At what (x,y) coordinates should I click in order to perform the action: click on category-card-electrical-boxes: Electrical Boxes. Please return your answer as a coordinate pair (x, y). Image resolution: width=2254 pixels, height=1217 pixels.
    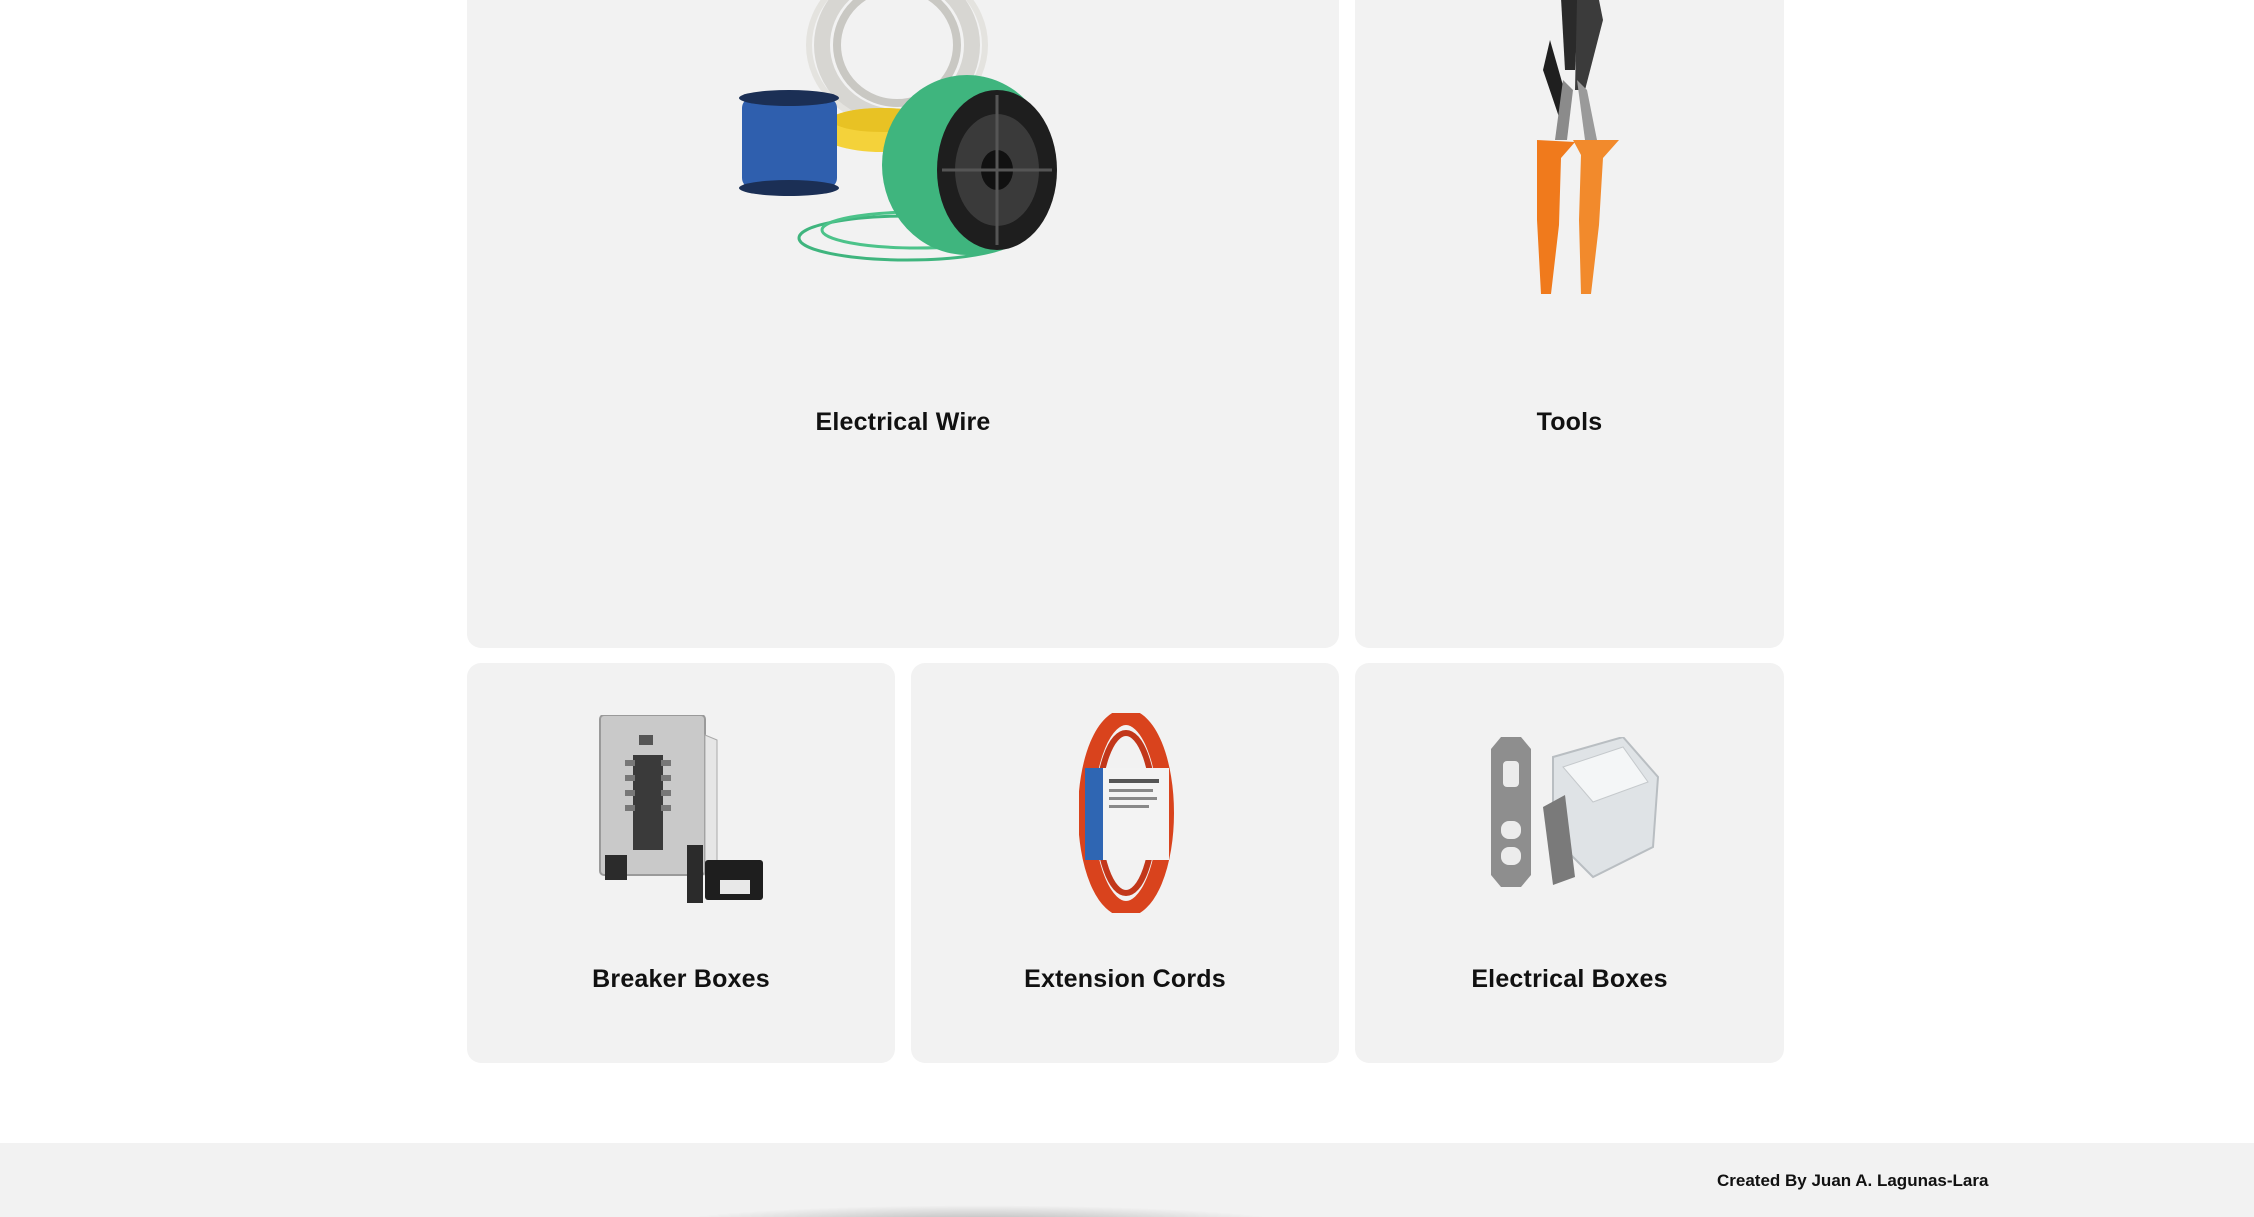
    Looking at the image, I should click on (1569, 863).